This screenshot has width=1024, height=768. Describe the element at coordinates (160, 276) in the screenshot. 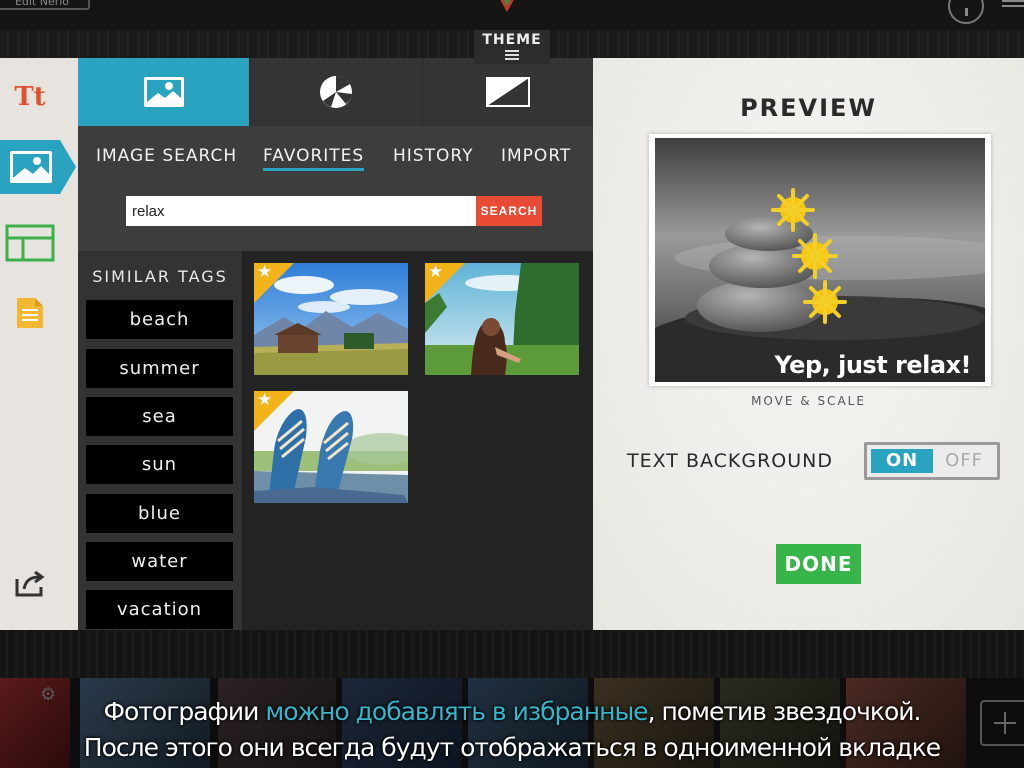

I see `similar-tags-title: SIMILAR TAGS` at that location.